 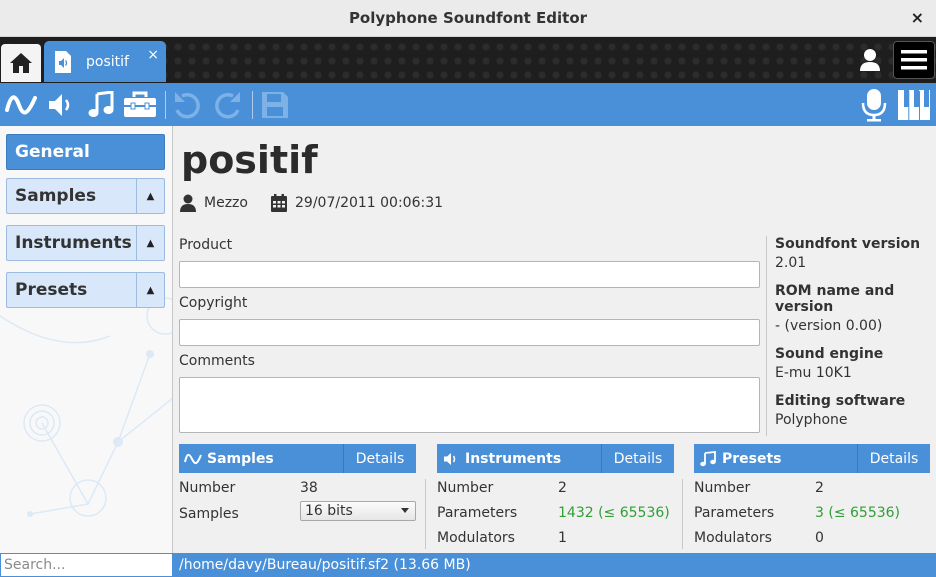 What do you see at coordinates (722, 488) in the screenshot?
I see `presets-number-label: Number` at bounding box center [722, 488].